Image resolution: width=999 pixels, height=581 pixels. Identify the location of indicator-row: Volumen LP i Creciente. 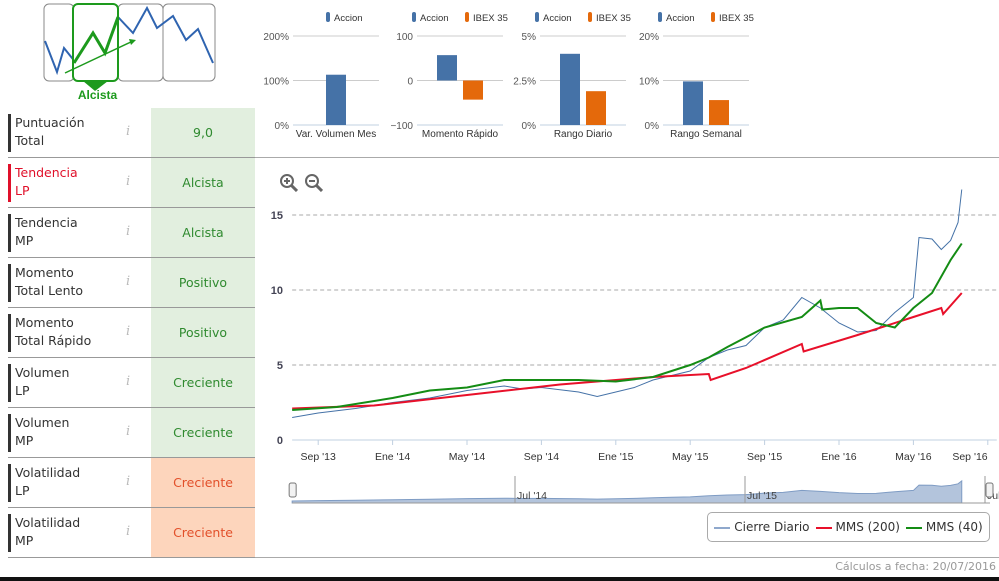
(131, 383).